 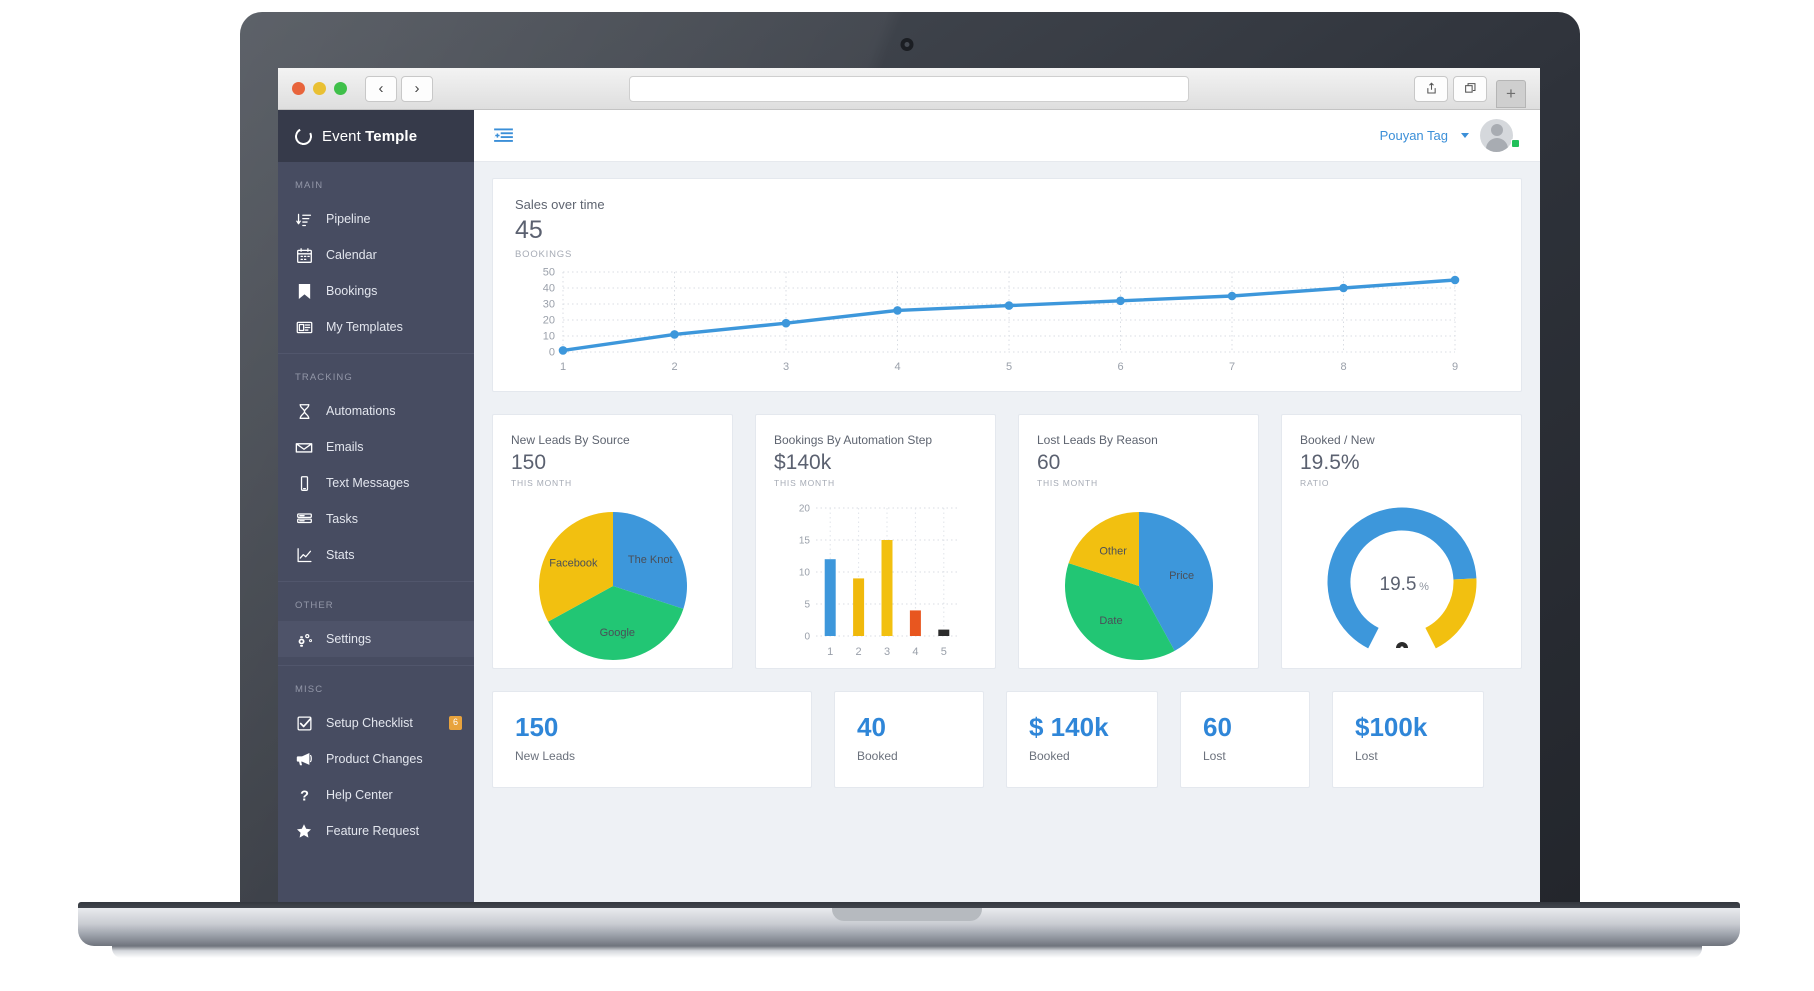 What do you see at coordinates (314, 605) in the screenshot?
I see `sidebar-section-title: OTHER` at bounding box center [314, 605].